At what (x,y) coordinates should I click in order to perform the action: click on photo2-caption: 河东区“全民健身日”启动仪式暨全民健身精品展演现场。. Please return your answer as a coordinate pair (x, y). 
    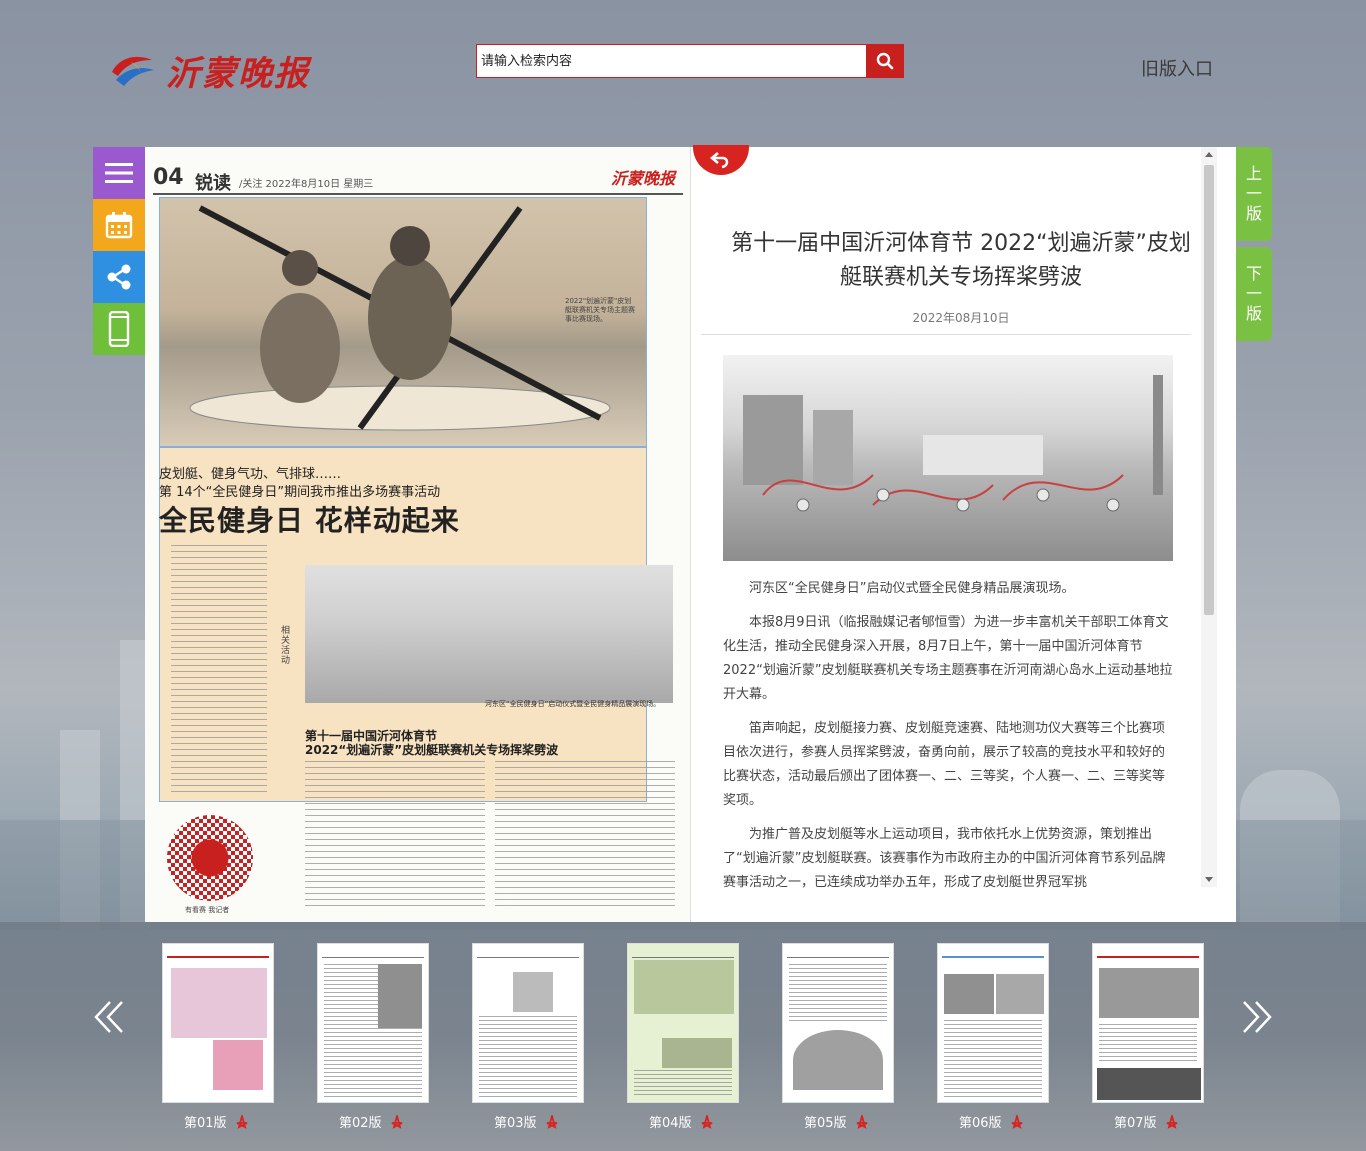
    Looking at the image, I should click on (573, 704).